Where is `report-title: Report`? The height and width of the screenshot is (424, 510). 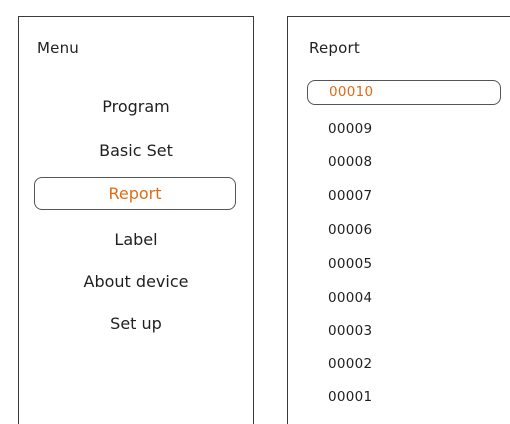 report-title: Report is located at coordinates (334, 48).